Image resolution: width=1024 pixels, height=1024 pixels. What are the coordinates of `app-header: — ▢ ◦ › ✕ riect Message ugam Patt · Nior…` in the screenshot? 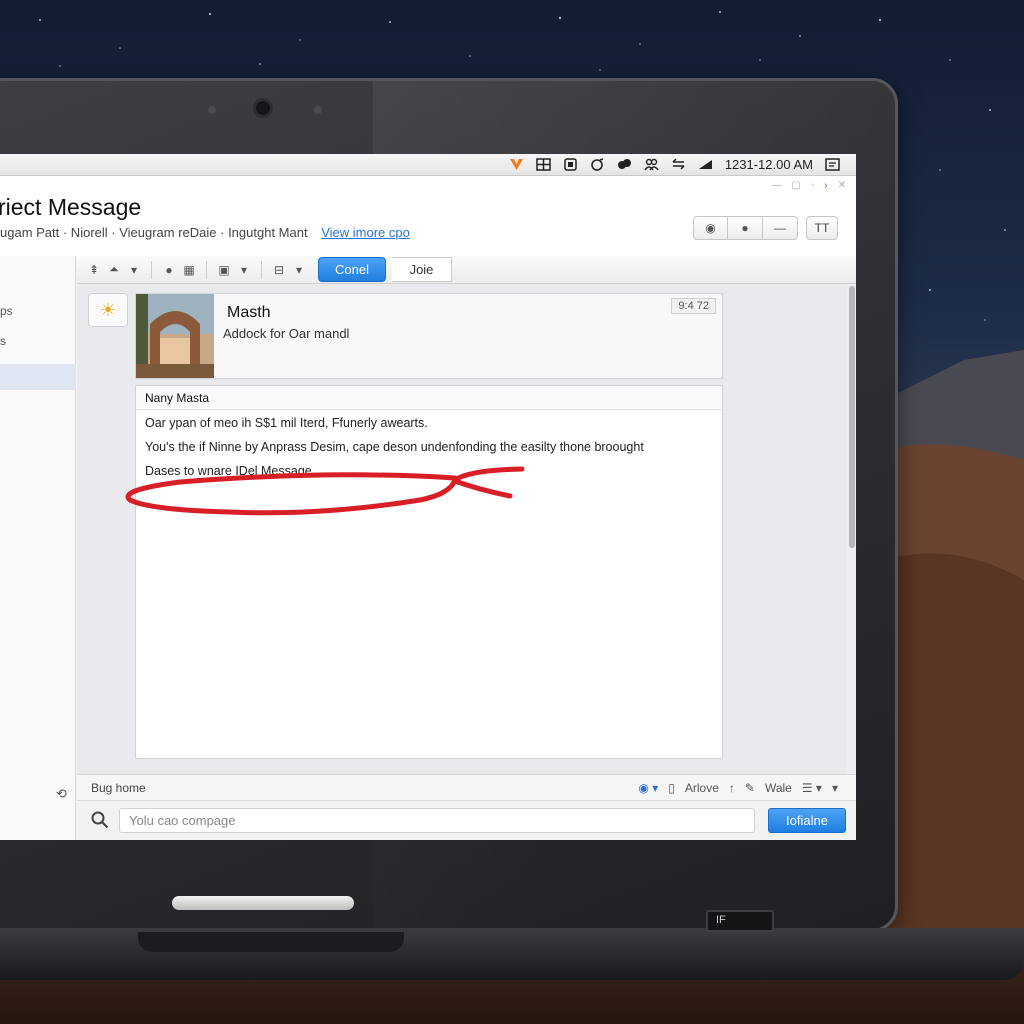 It's located at (428, 216).